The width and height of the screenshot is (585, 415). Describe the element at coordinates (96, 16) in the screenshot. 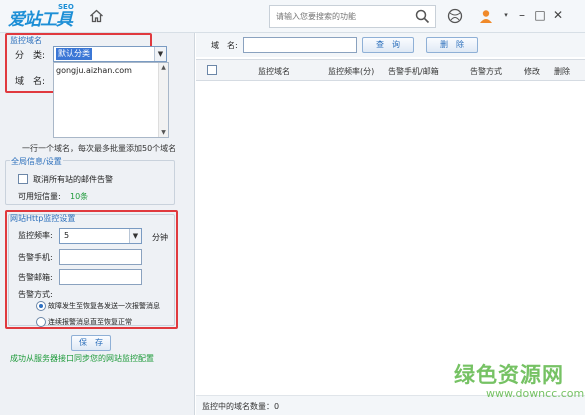

I see `home-icon` at that location.